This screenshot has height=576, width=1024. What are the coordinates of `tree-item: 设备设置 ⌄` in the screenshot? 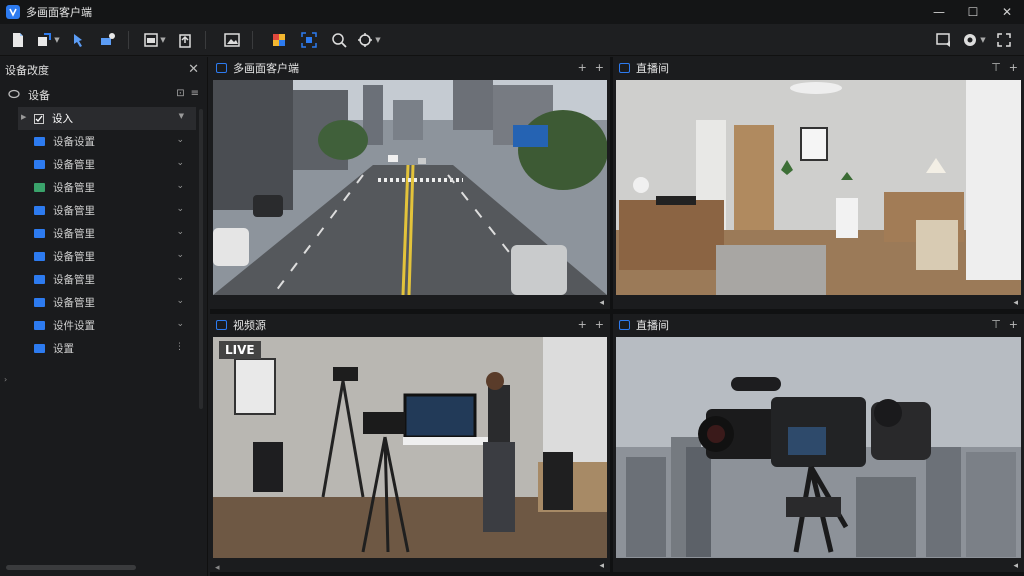 It's located at (107, 141).